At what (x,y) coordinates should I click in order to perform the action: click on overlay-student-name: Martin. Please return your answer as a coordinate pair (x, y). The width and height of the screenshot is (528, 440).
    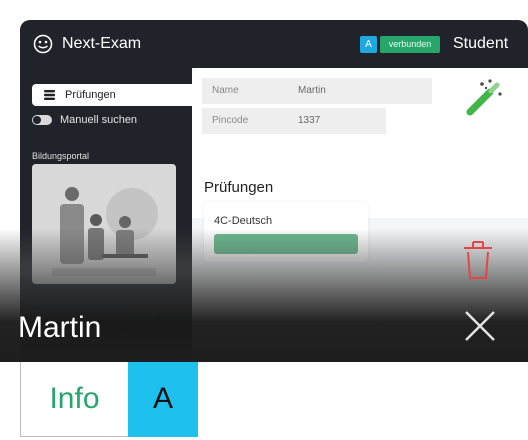
    Looking at the image, I should click on (60, 327).